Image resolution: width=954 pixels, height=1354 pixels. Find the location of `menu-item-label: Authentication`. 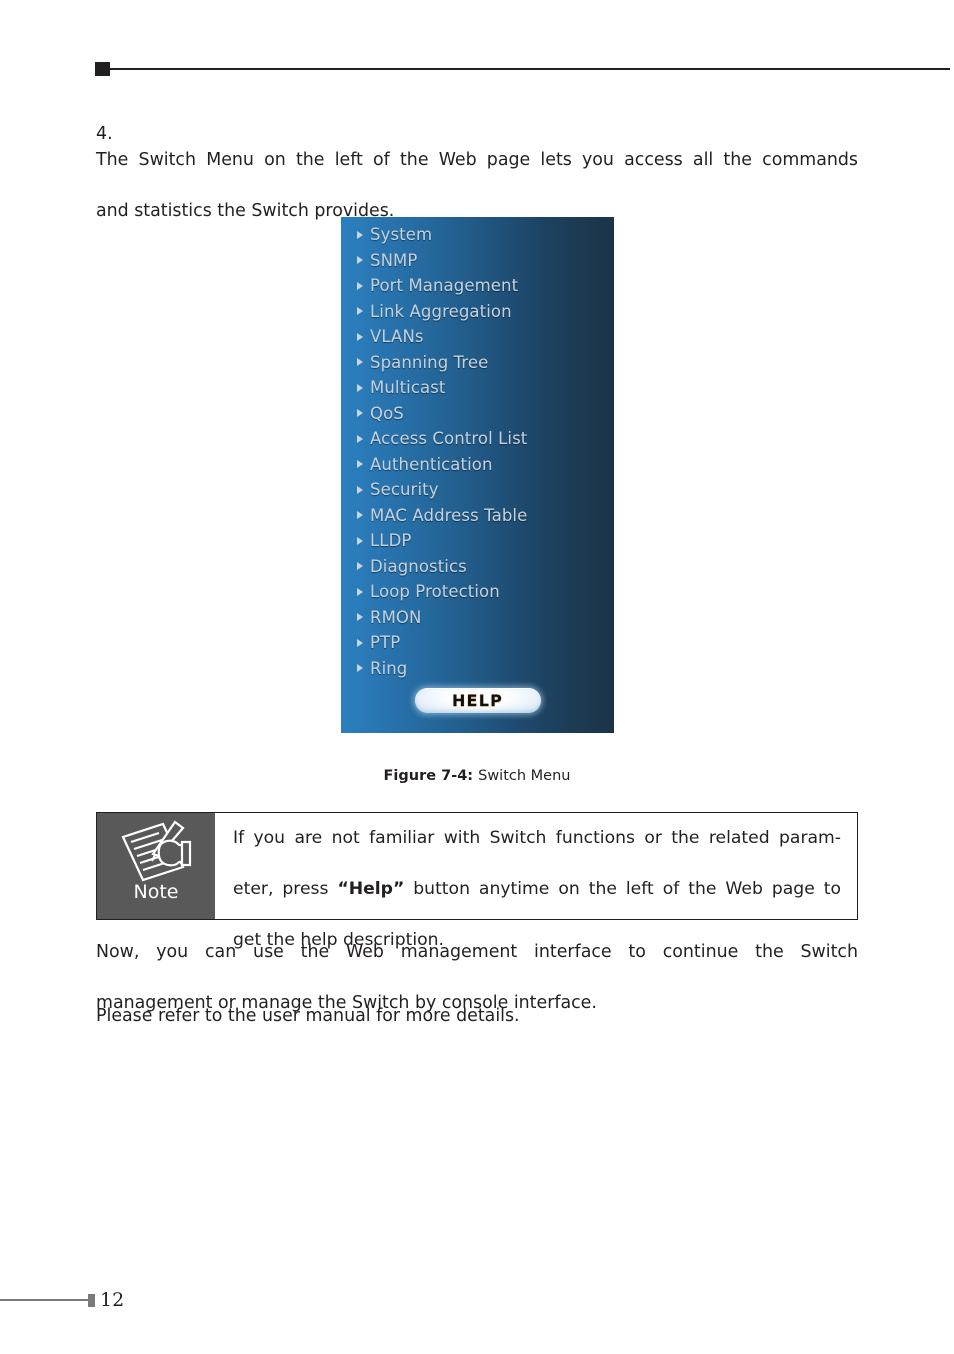

menu-item-label: Authentication is located at coordinates (431, 464).